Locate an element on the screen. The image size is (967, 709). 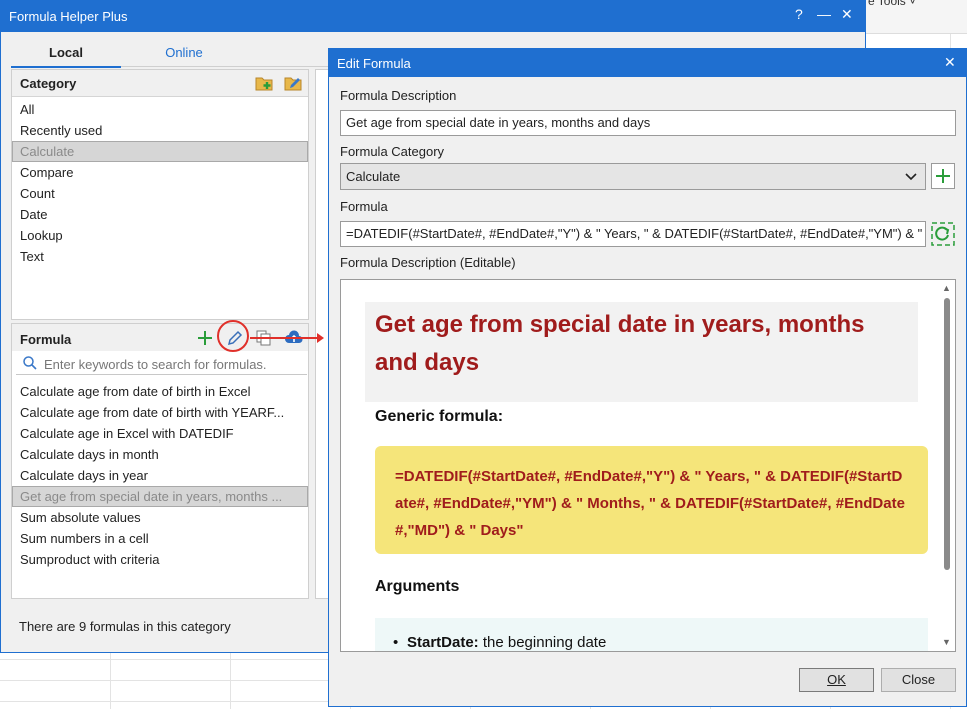
formula-item: Calculate days in month is located at coordinates (160, 454).